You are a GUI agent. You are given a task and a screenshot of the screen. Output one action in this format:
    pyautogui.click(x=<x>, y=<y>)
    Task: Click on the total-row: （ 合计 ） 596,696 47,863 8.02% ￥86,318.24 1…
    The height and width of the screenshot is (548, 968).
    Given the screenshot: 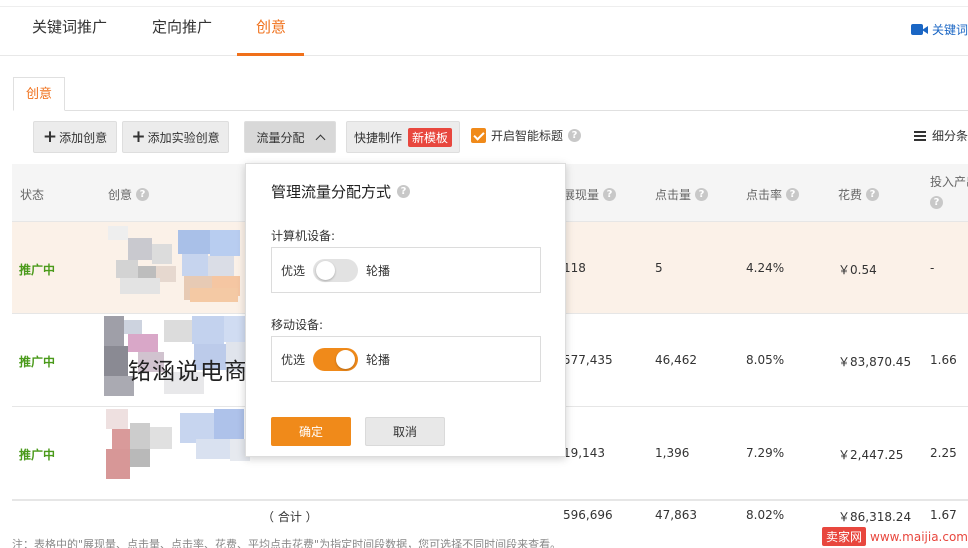 What is the action you would take?
    pyautogui.click(x=490, y=515)
    